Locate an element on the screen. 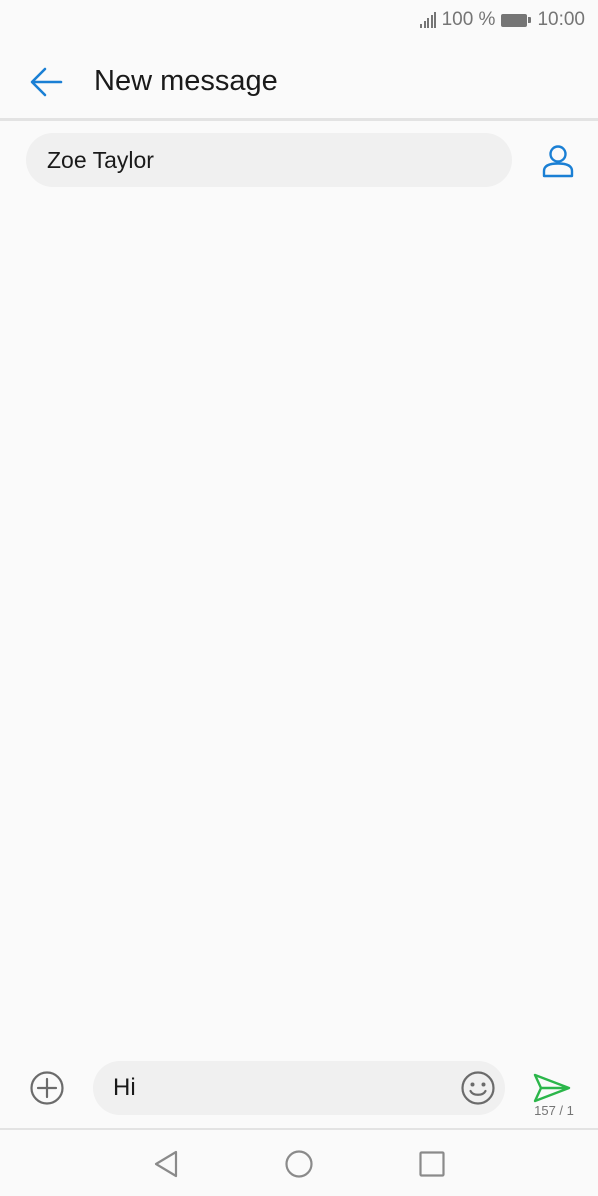 This screenshot has height=1196, width=598. nav-recents-icon is located at coordinates (432, 1164).